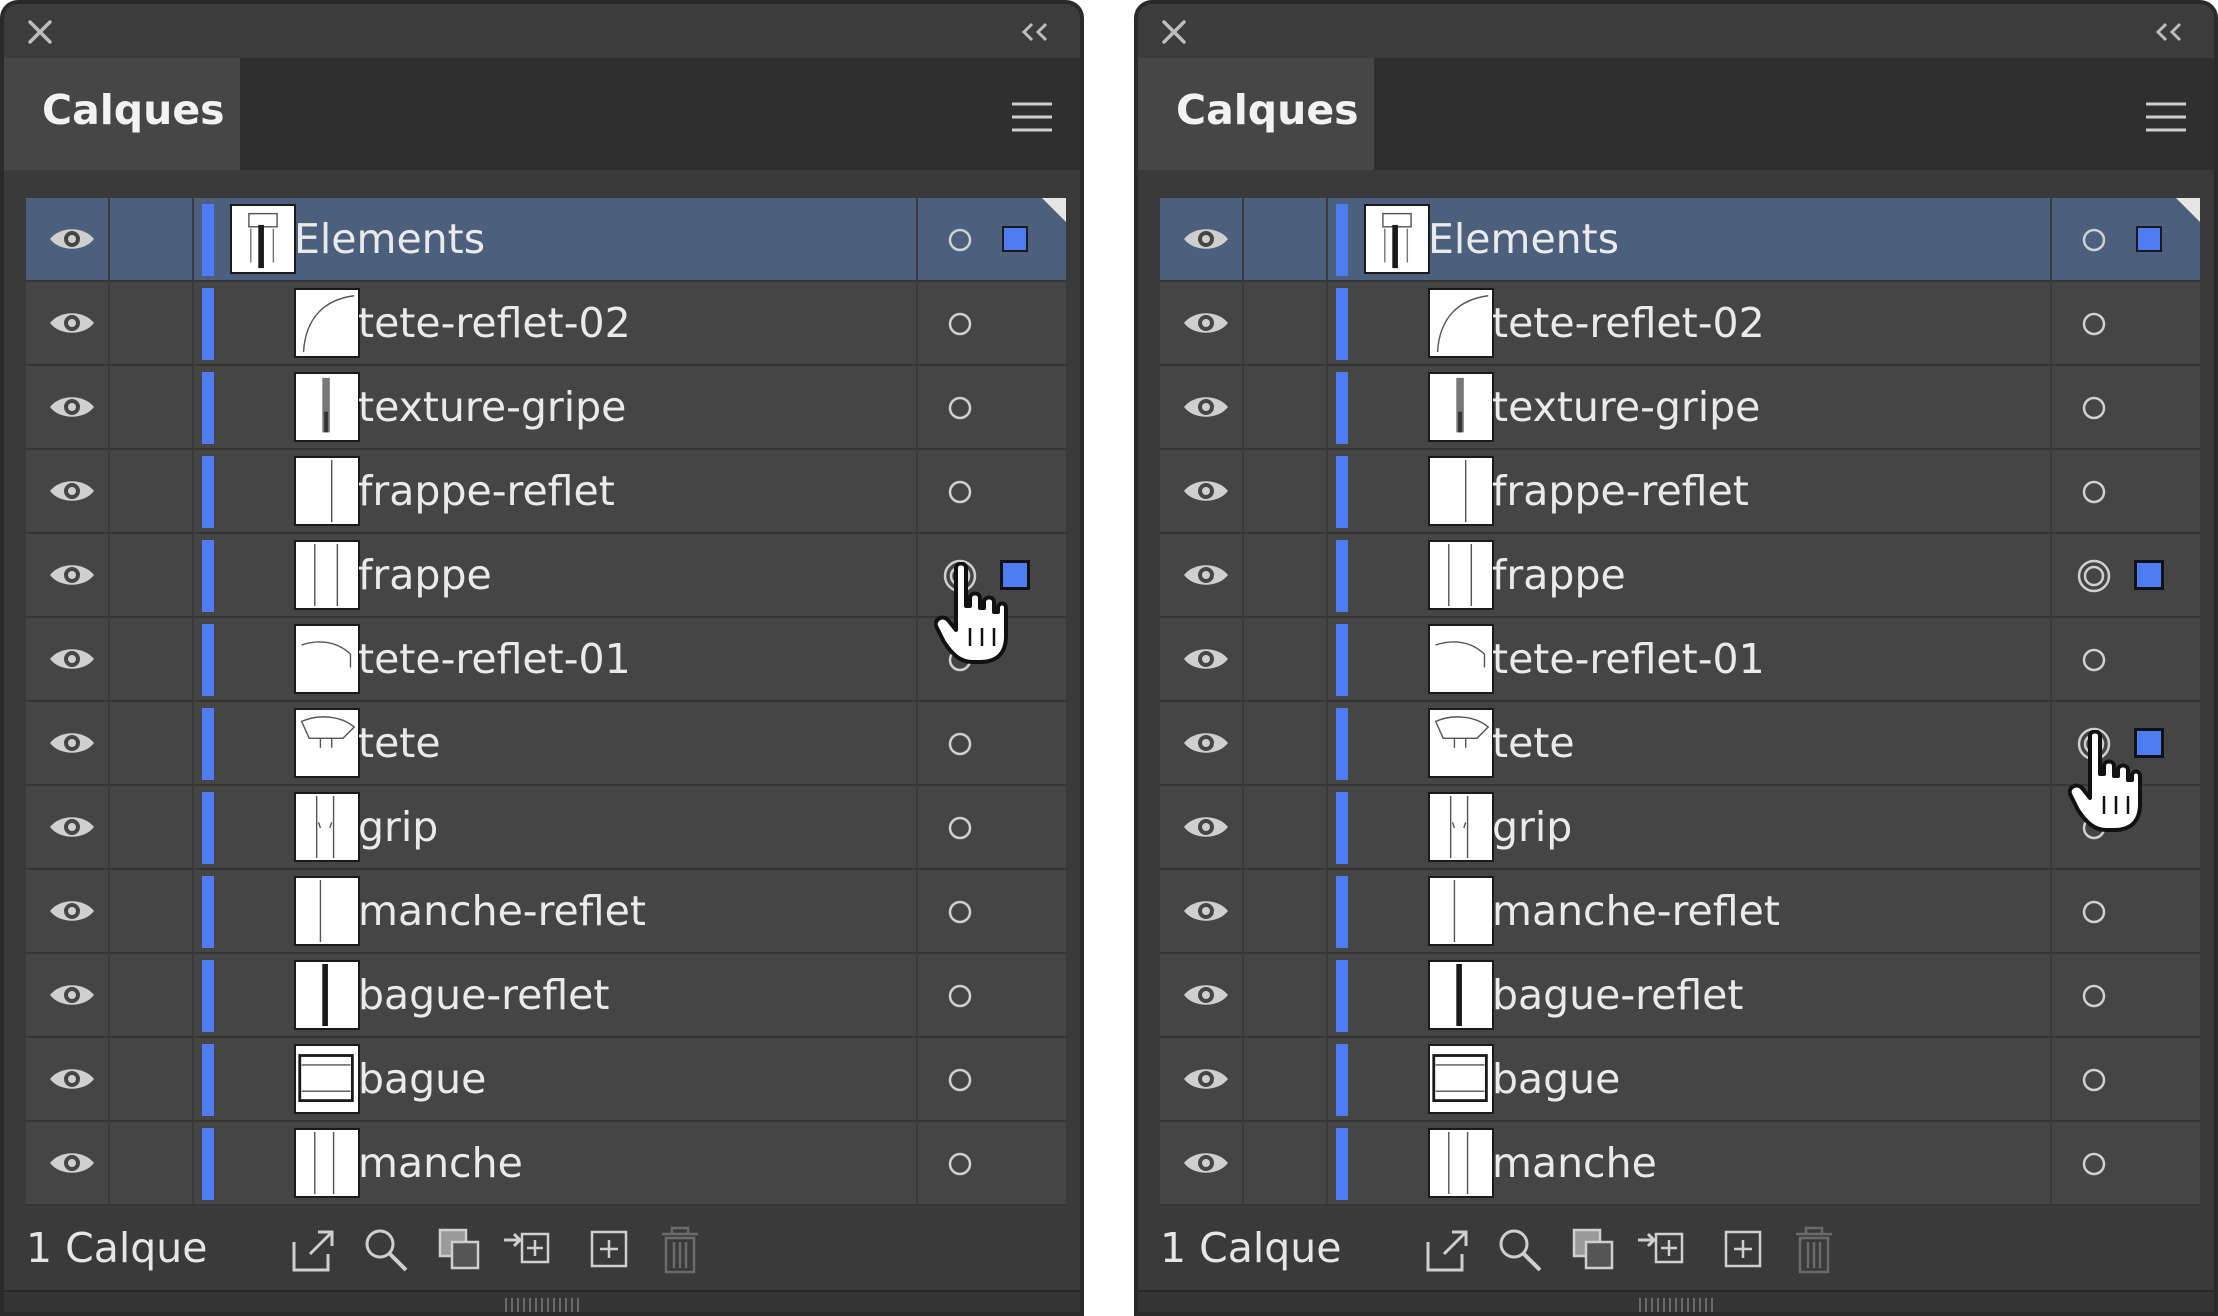 The height and width of the screenshot is (1316, 2218). I want to click on close-icon, so click(40, 32).